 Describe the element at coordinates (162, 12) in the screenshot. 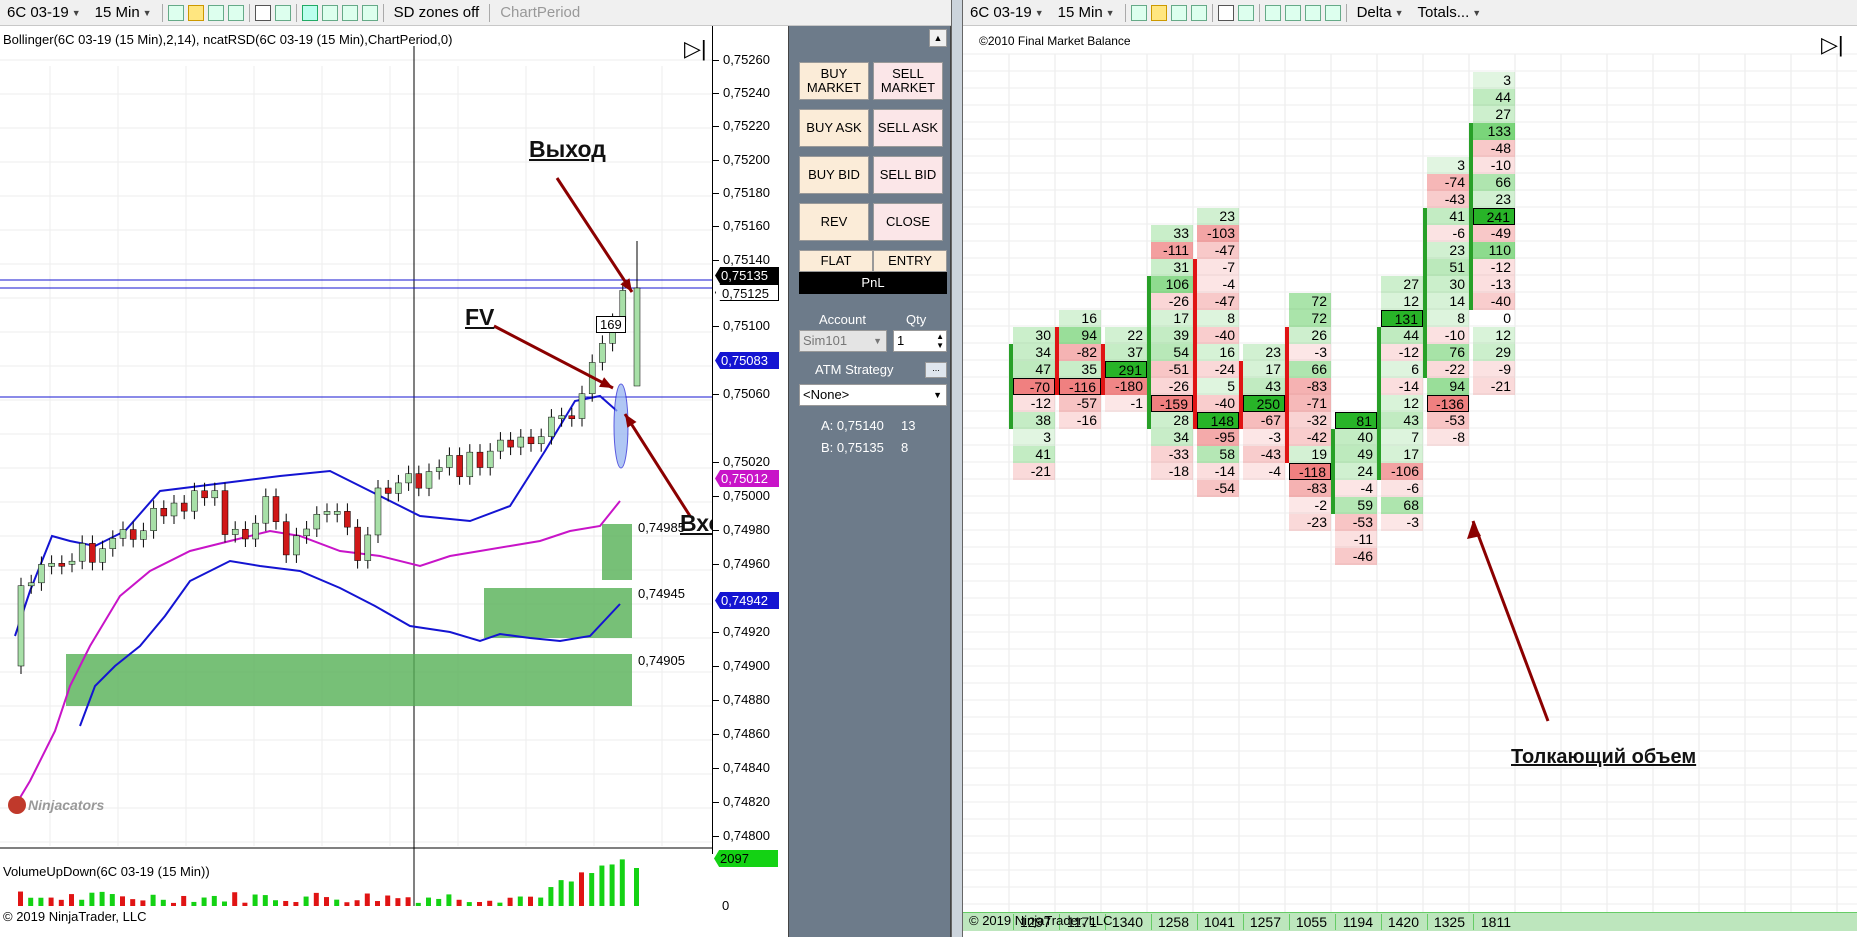

I see `toolbar-divider` at that location.